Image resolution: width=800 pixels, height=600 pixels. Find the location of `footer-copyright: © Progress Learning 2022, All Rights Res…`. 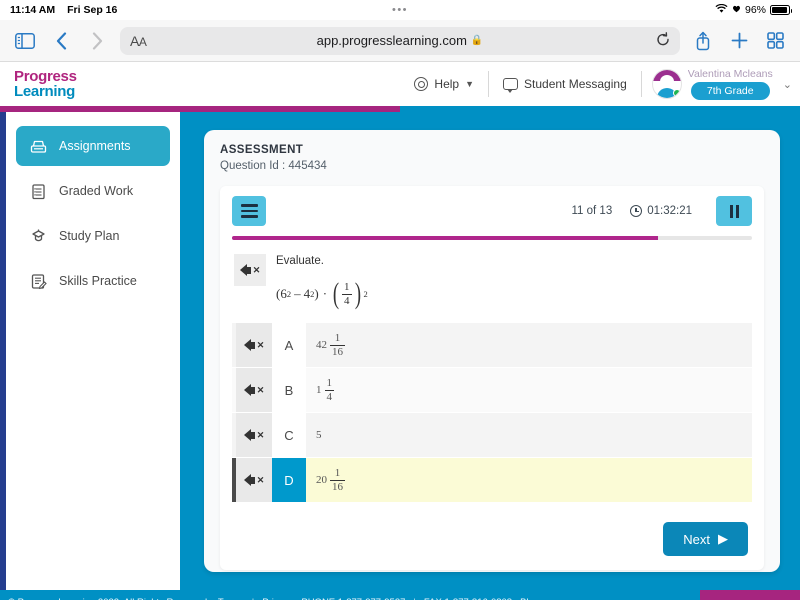

footer-copyright: © Progress Learning 2022, All Rights Res… is located at coordinates (109, 598).